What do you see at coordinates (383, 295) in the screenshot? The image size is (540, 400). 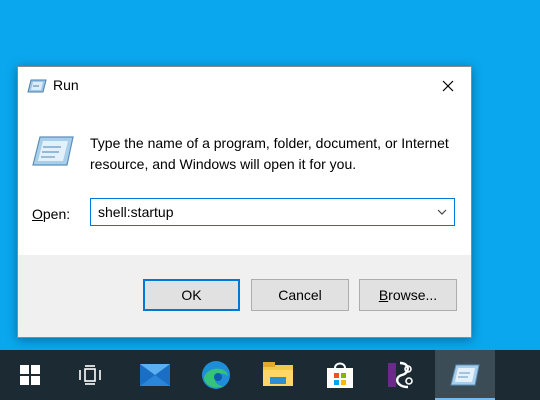 I see `browse-accel: B` at bounding box center [383, 295].